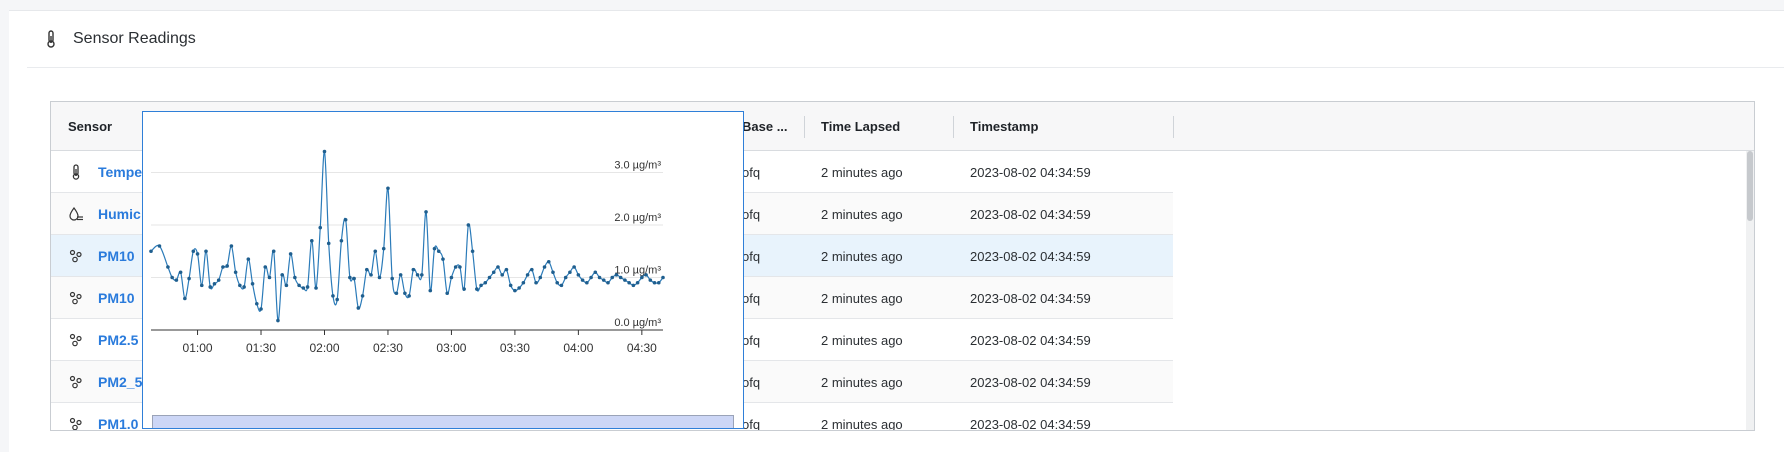 This screenshot has height=452, width=1784. What do you see at coordinates (118, 423) in the screenshot?
I see `sensor-link: PM1.0` at bounding box center [118, 423].